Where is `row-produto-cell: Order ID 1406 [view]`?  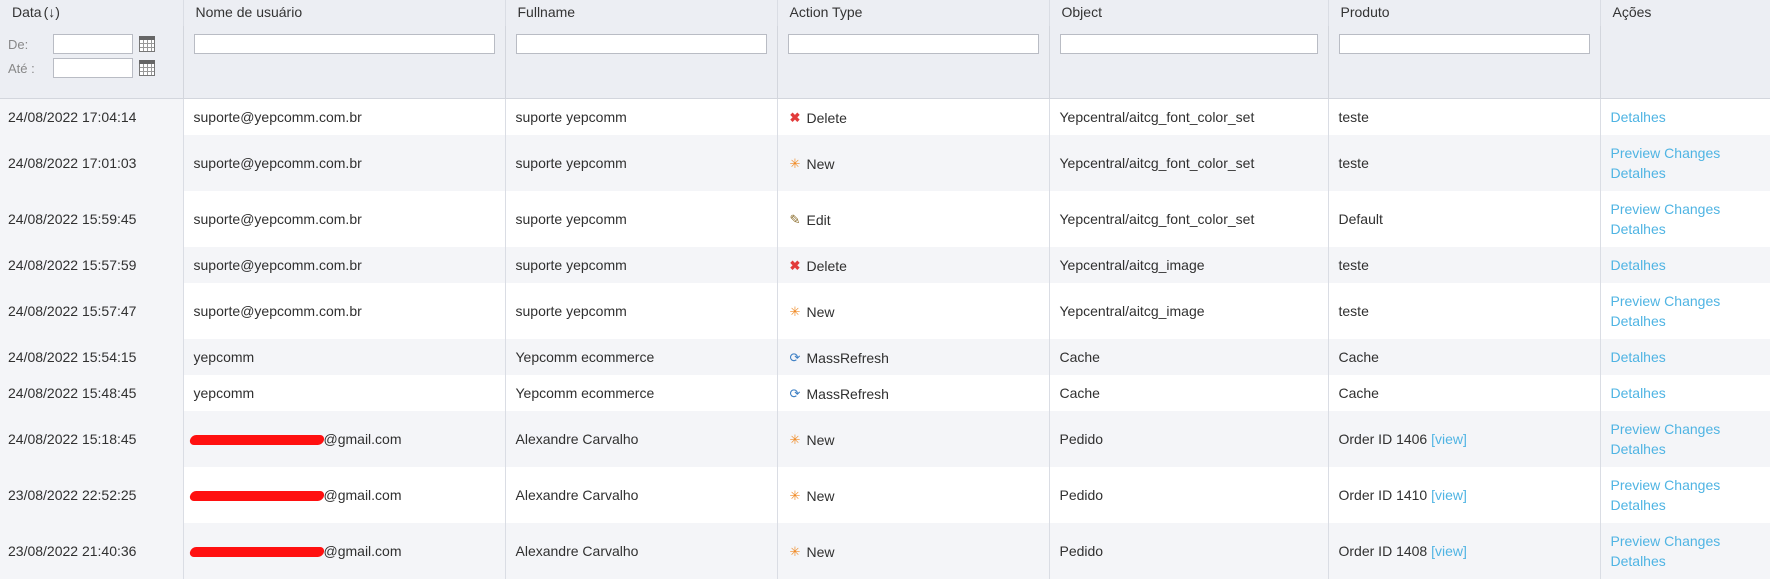 row-produto-cell: Order ID 1406 [view] is located at coordinates (1463, 439).